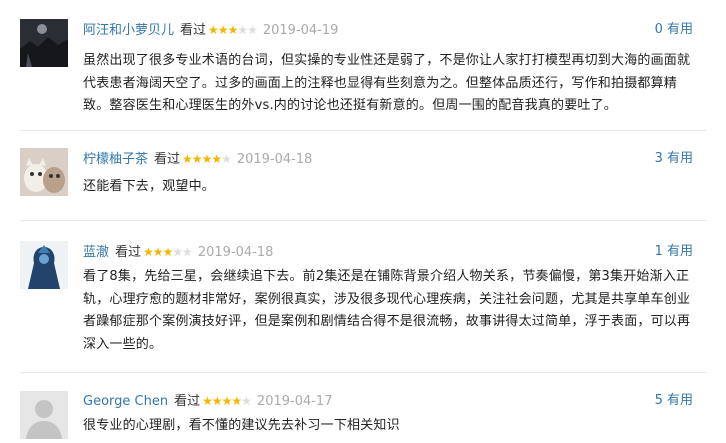  What do you see at coordinates (674, 252) in the screenshot?
I see `useful-count-link: 1 有用` at bounding box center [674, 252].